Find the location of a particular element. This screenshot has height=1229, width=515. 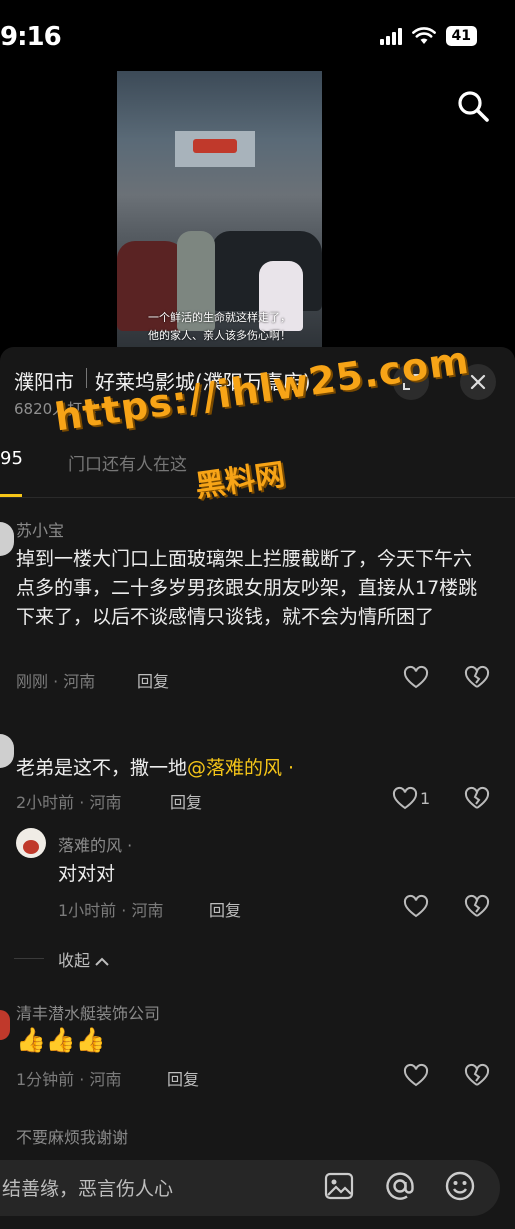

location-city: 濮阳市 is located at coordinates (44, 380).